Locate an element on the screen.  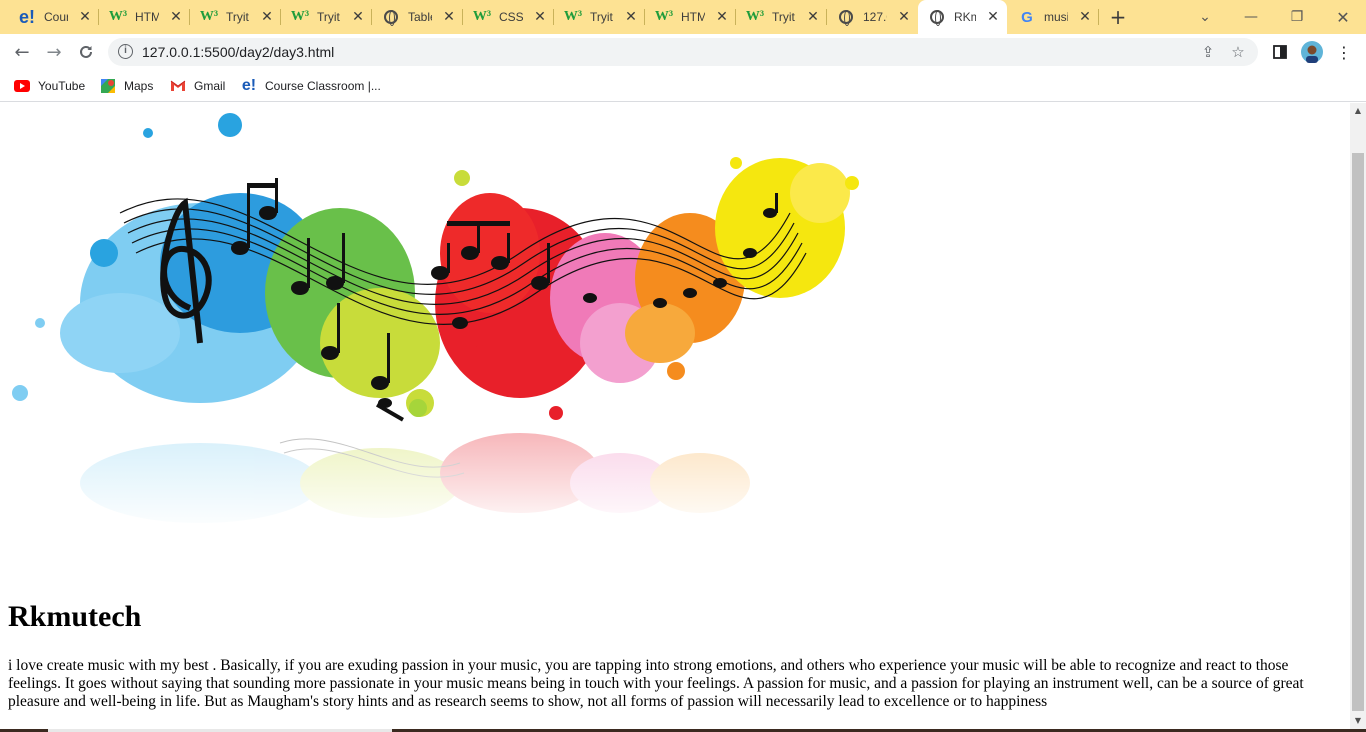
bookmark-label: Maps is located at coordinates (139, 86).